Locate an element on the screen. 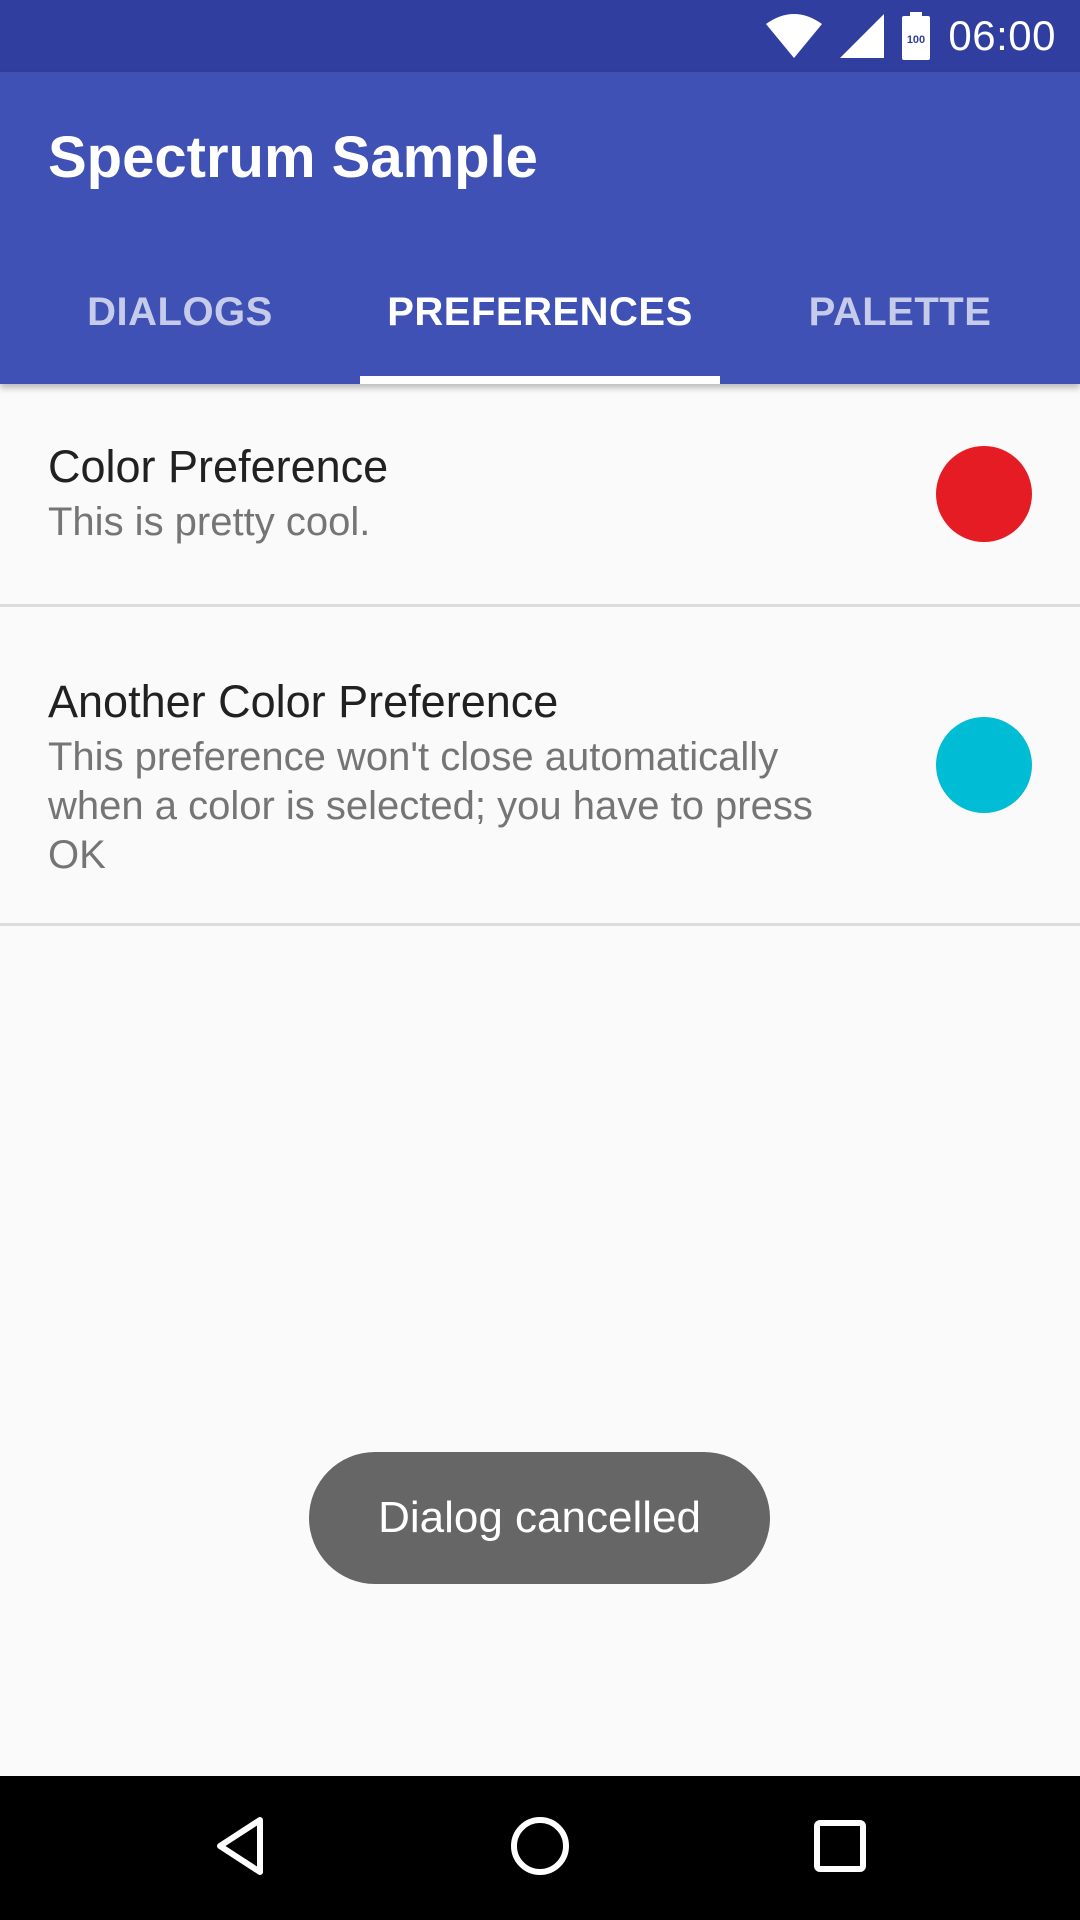 The height and width of the screenshot is (1920, 1080). preference-summary: This is pretty cool. is located at coordinates (209, 522).